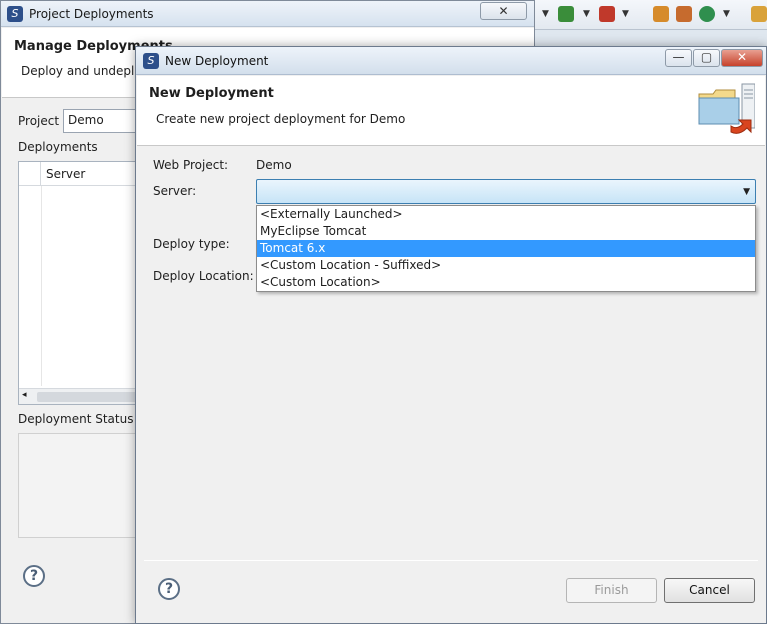 This screenshot has height=624, width=767. What do you see at coordinates (76, 419) in the screenshot?
I see `deployment-status-label: Deployment Status` at bounding box center [76, 419].